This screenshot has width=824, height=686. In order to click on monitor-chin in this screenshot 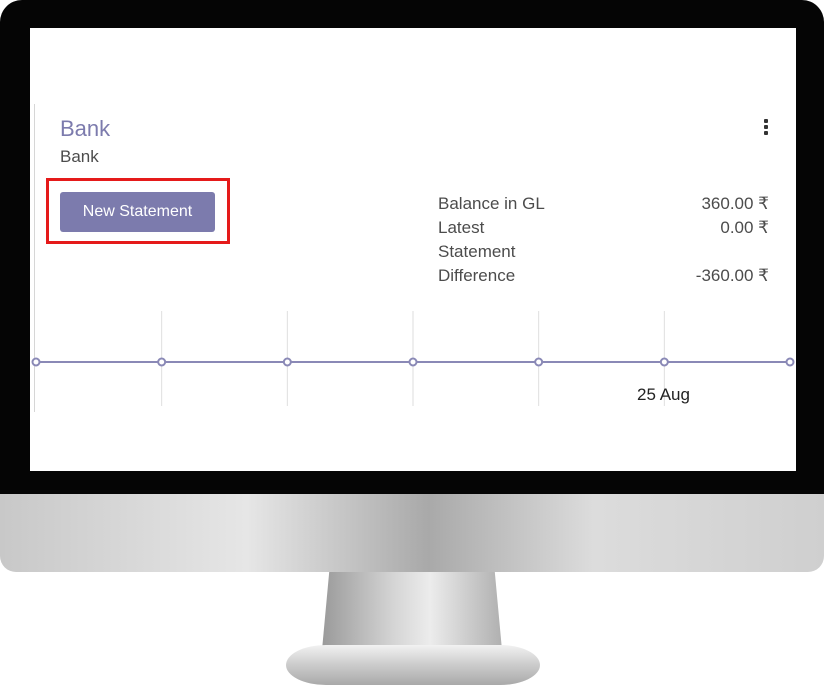, I will do `click(412, 533)`.